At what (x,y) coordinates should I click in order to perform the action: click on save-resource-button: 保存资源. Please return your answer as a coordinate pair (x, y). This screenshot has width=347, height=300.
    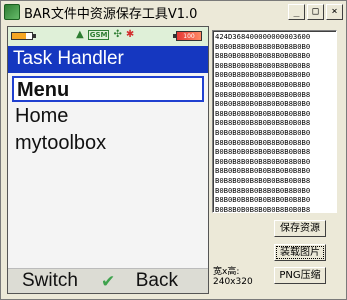
    Looking at the image, I should click on (300, 228).